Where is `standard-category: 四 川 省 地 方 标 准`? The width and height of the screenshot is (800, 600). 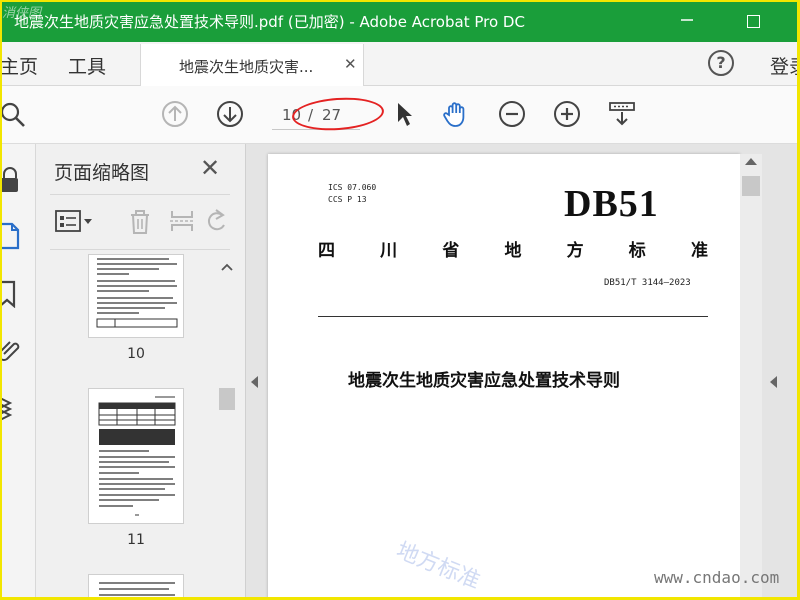
standard-category: 四 川 省 地 方 标 准 is located at coordinates (513, 248).